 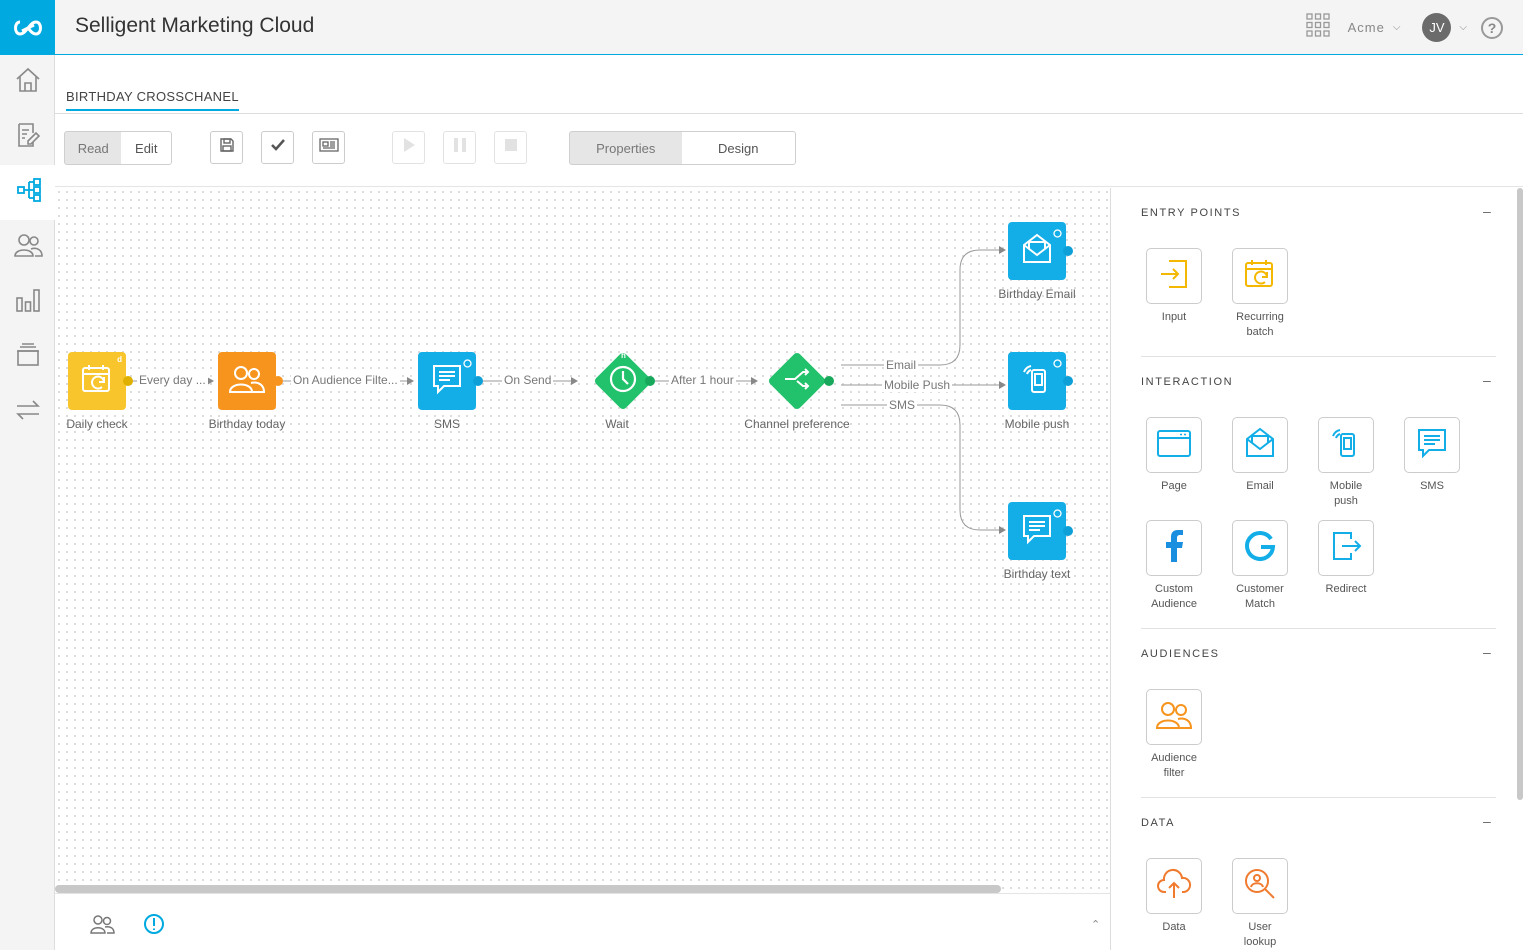 I want to click on node-sms, so click(x=447, y=381).